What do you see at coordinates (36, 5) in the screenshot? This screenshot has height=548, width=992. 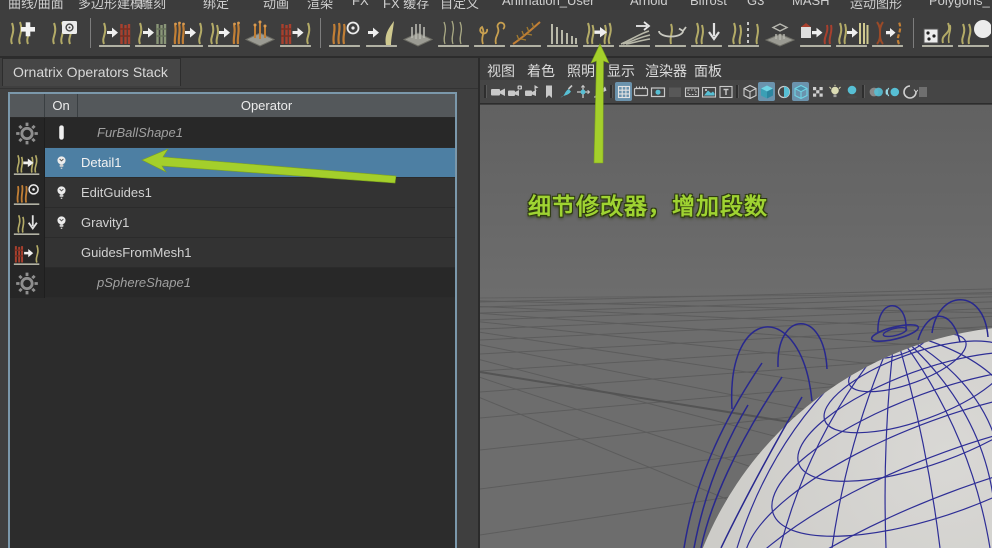 I see `menu-item: 曲线/曲面` at bounding box center [36, 5].